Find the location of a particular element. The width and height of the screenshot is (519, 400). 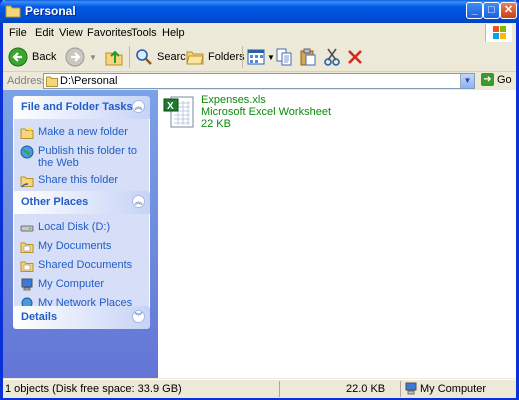

back-label: Back is located at coordinates (44, 57).